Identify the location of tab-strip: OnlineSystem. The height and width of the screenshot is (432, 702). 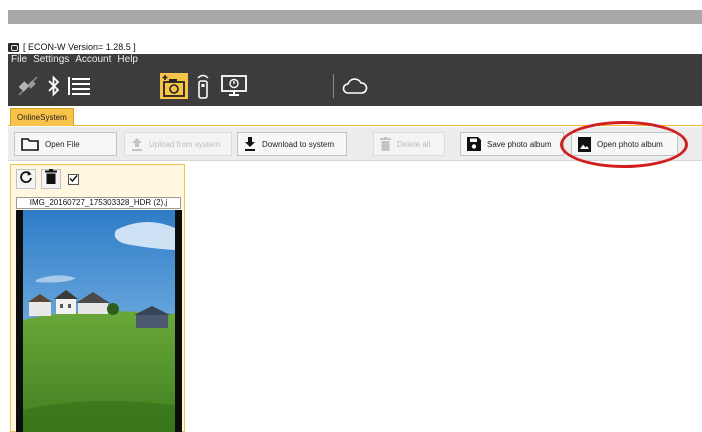
(355, 116).